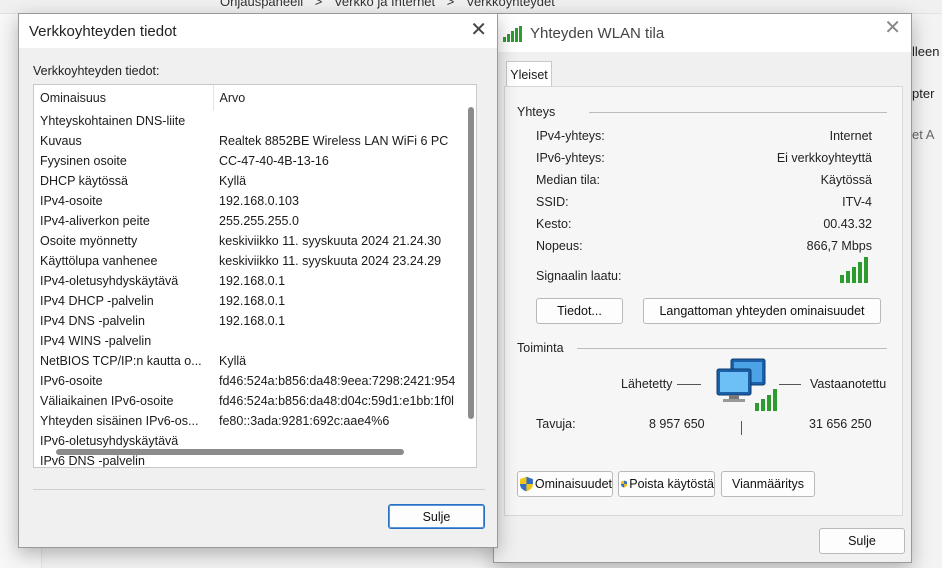  Describe the element at coordinates (666, 484) in the screenshot. I see `disable-button: Poista käytöstä` at that location.